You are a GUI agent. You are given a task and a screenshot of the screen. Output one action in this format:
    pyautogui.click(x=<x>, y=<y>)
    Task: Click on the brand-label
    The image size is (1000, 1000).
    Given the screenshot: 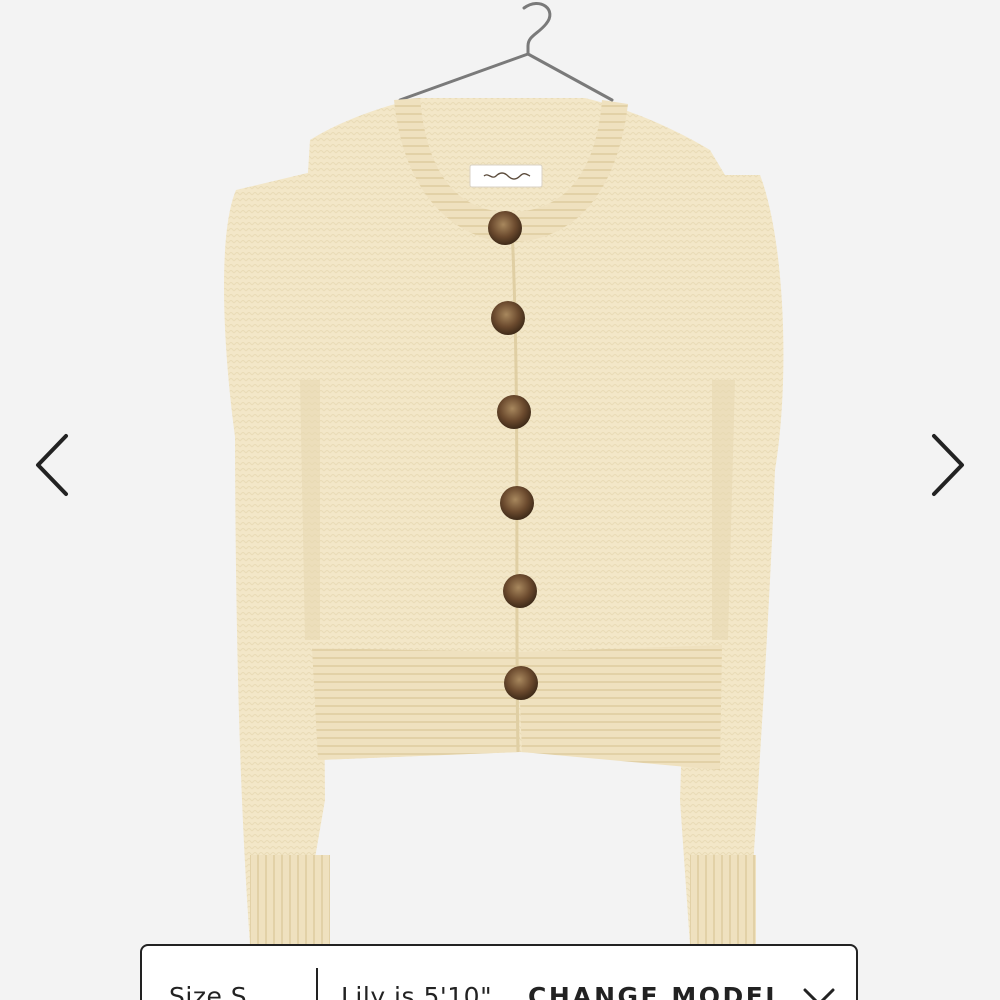 What is the action you would take?
    pyautogui.click(x=506, y=176)
    